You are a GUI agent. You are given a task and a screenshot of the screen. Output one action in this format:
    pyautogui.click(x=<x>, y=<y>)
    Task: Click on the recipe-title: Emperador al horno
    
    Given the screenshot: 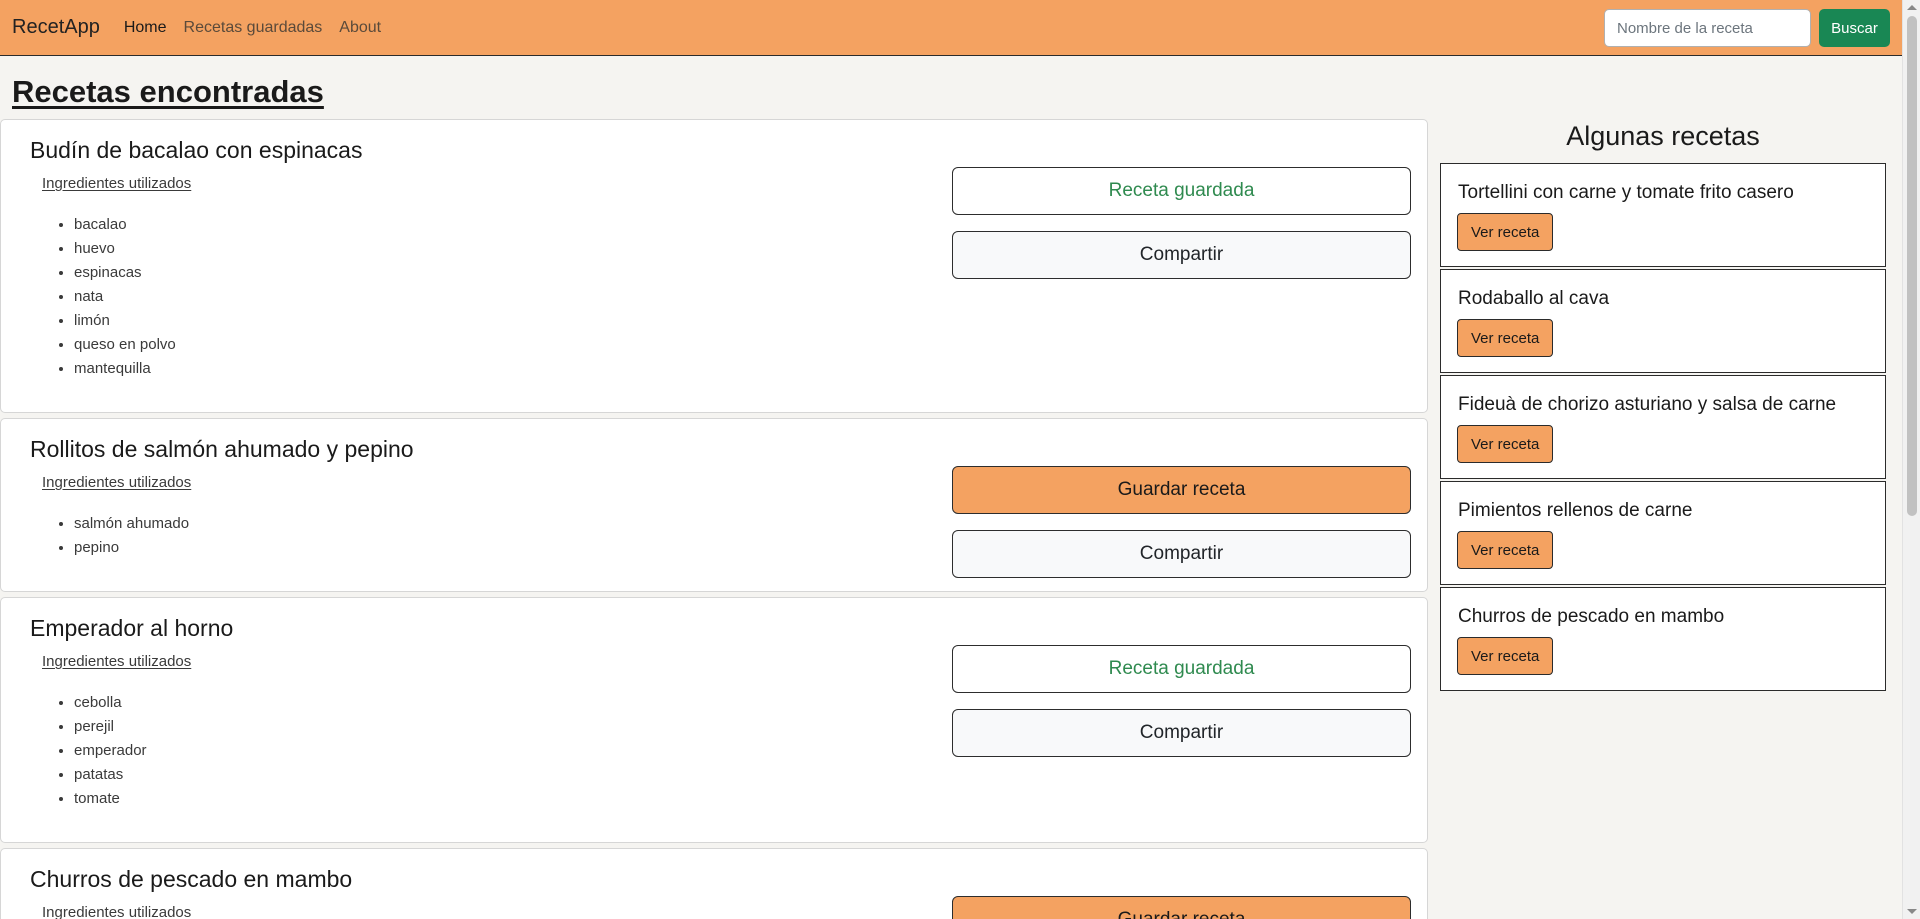 What is the action you would take?
    pyautogui.click(x=132, y=628)
    